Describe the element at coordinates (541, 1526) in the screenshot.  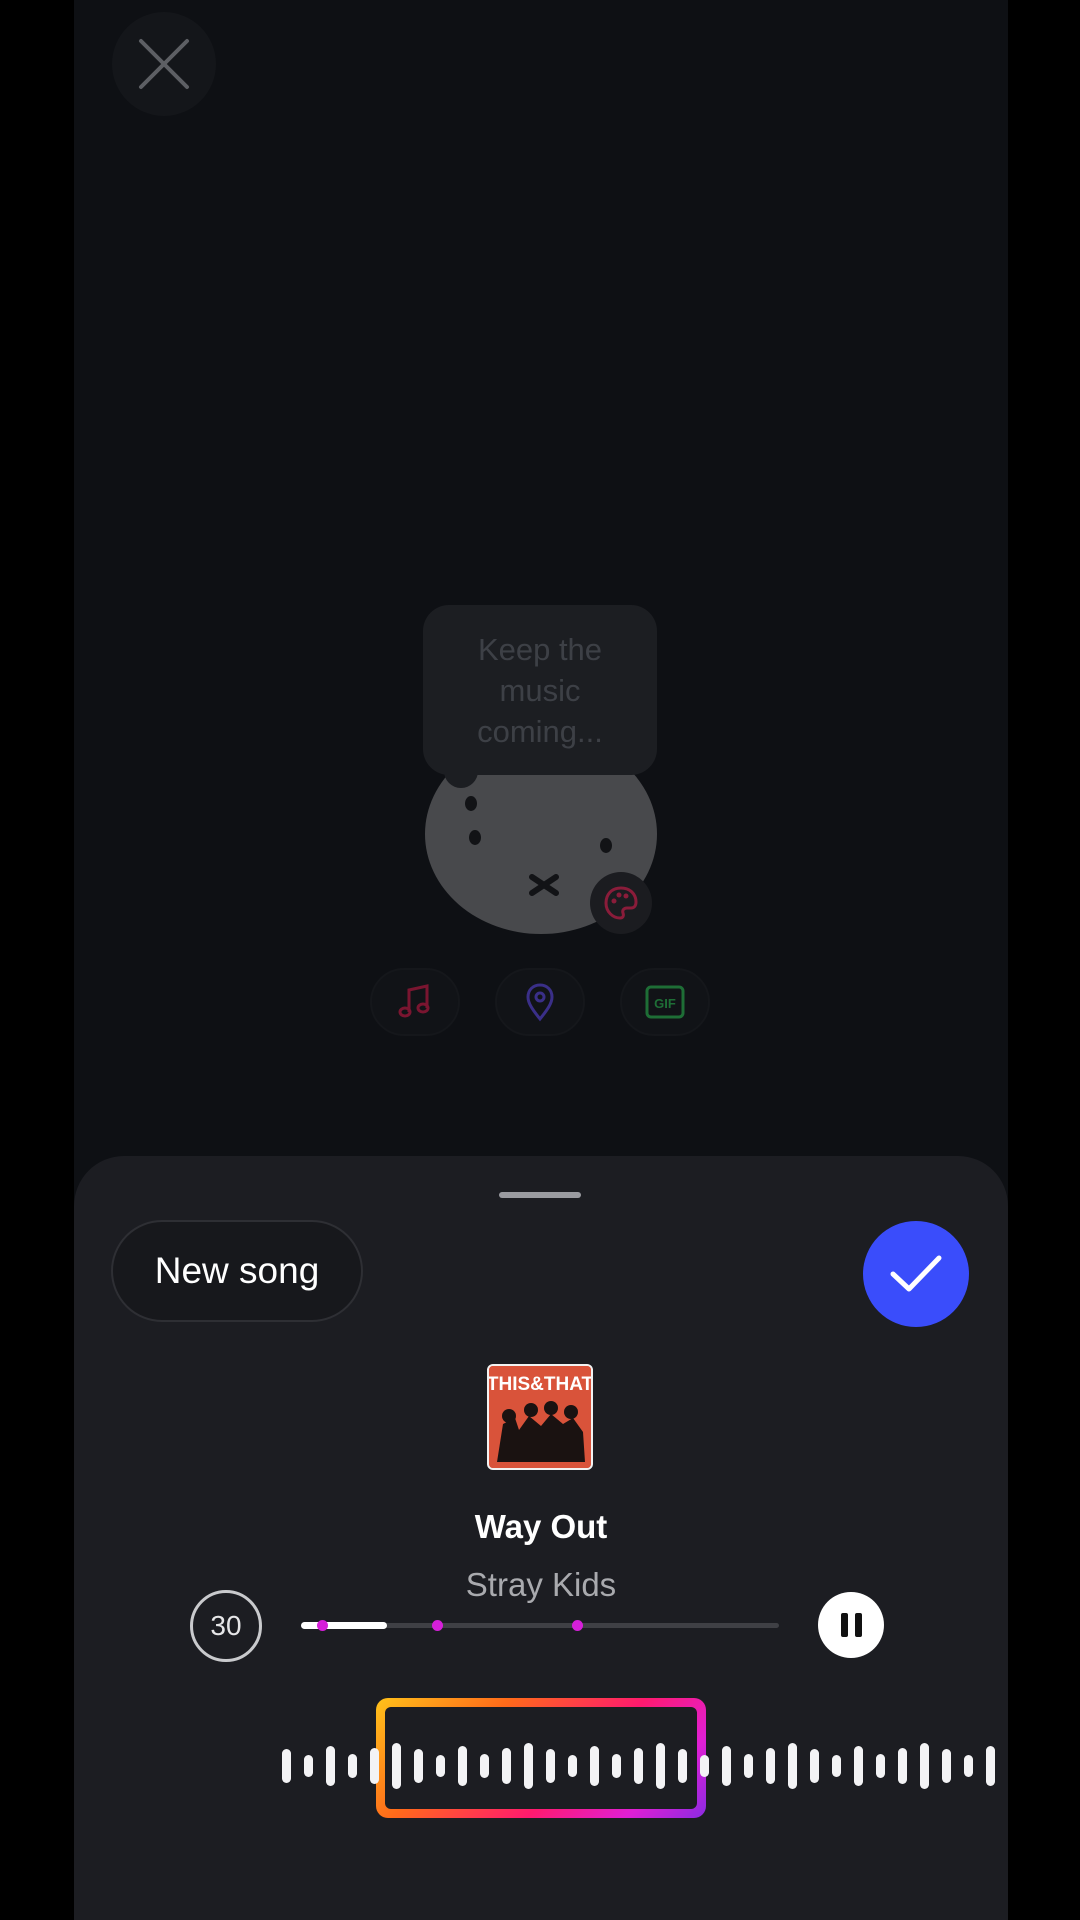
I see `song-title: Way Out` at that location.